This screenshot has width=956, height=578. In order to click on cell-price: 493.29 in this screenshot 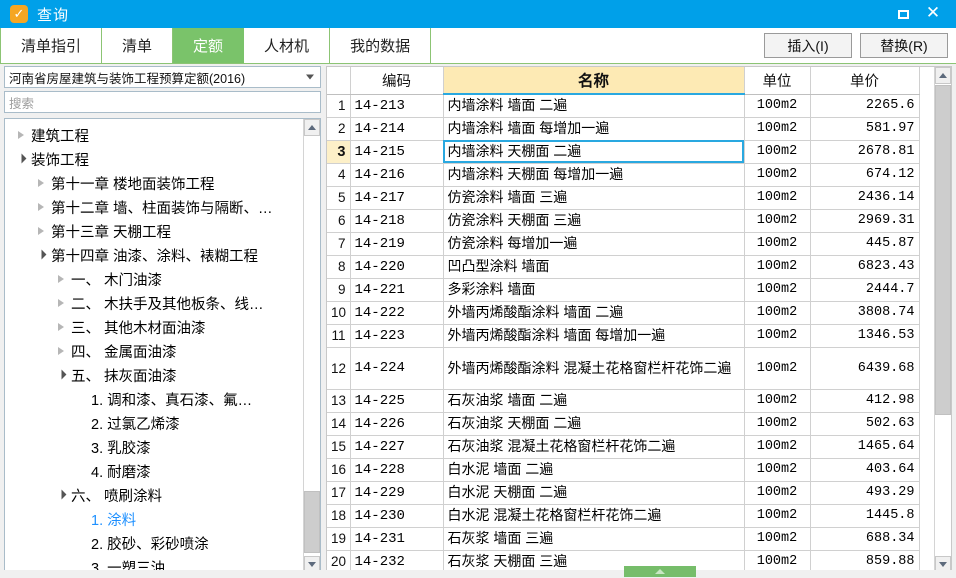, I will do `click(865, 493)`.